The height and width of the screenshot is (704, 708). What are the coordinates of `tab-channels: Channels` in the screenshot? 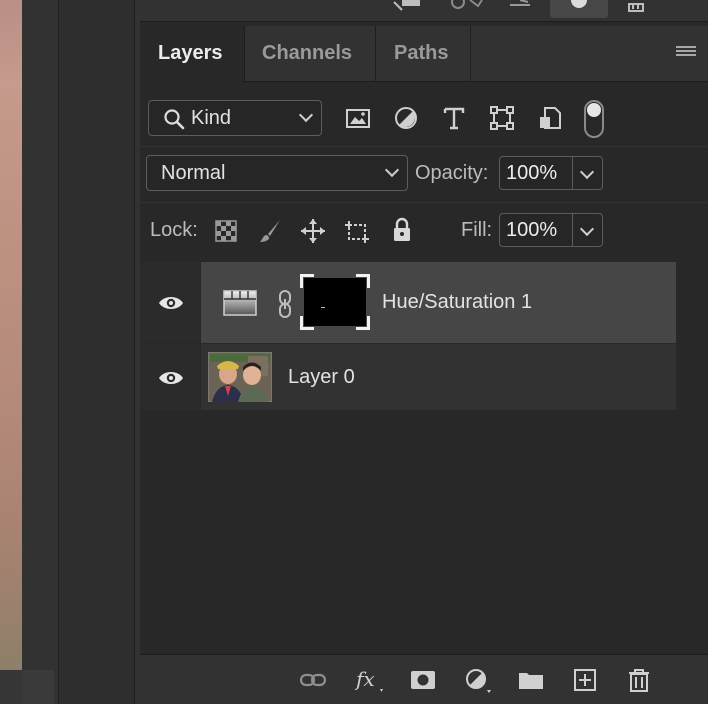 It's located at (307, 54).